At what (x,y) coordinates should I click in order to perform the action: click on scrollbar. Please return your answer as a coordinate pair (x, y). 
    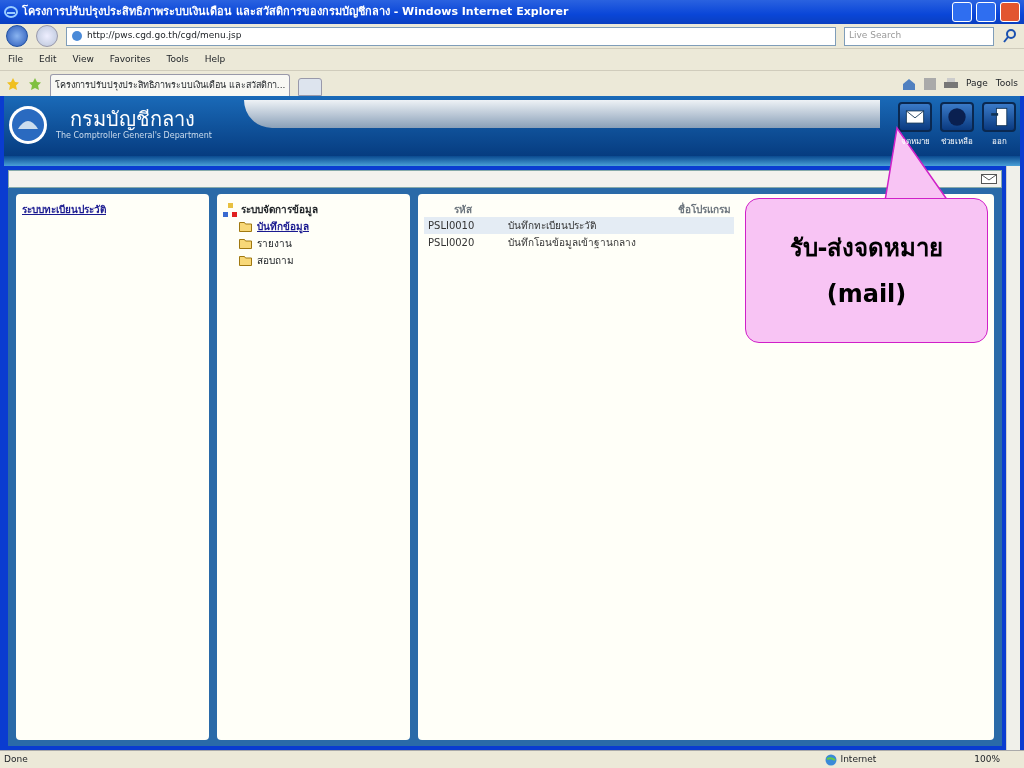
    Looking at the image, I should click on (1013, 458).